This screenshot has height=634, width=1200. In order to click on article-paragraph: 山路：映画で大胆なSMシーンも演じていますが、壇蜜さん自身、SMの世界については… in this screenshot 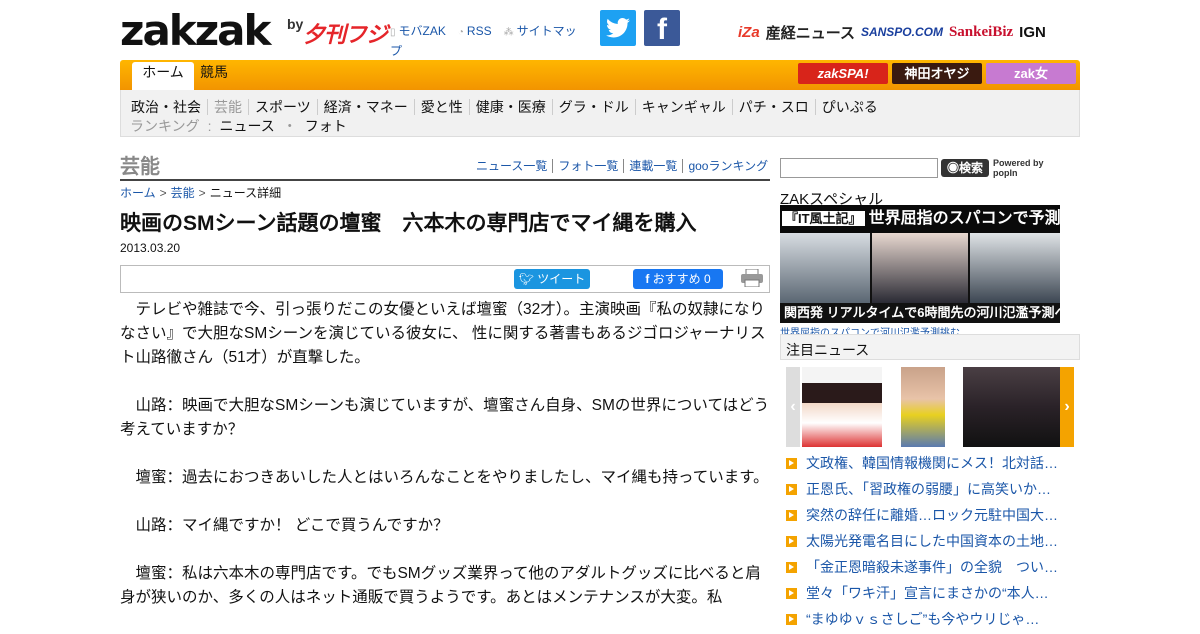, I will do `click(445, 417)`.